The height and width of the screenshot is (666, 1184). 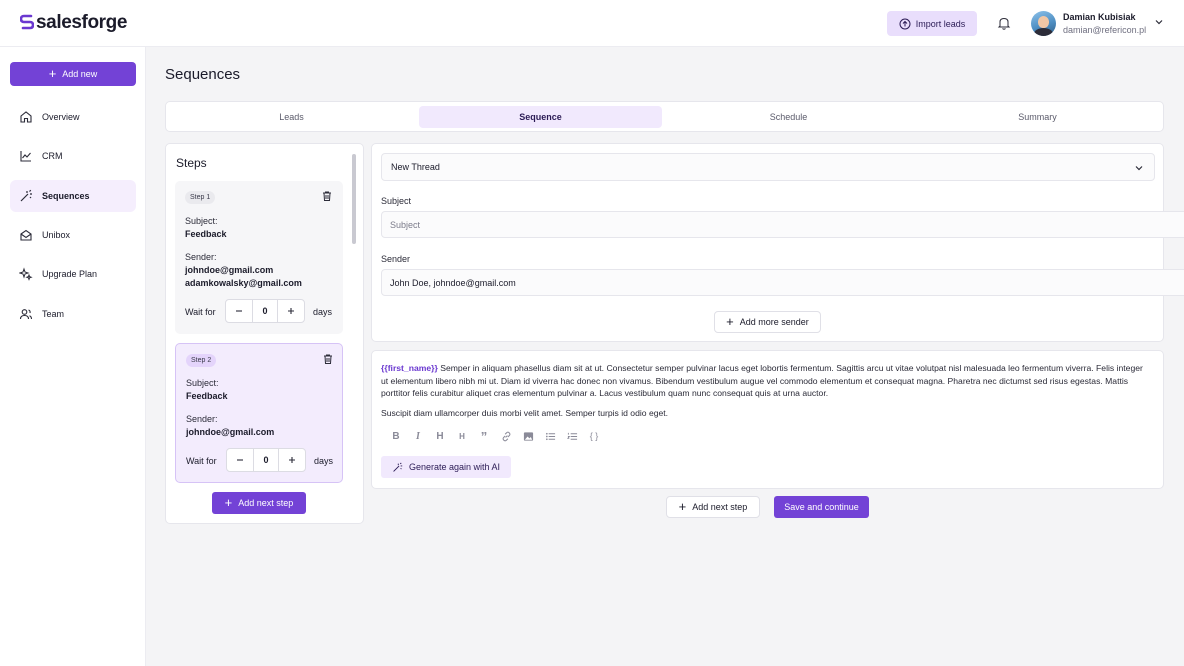 I want to click on sender-value: adamkowalsky@gmail.com, so click(x=243, y=283).